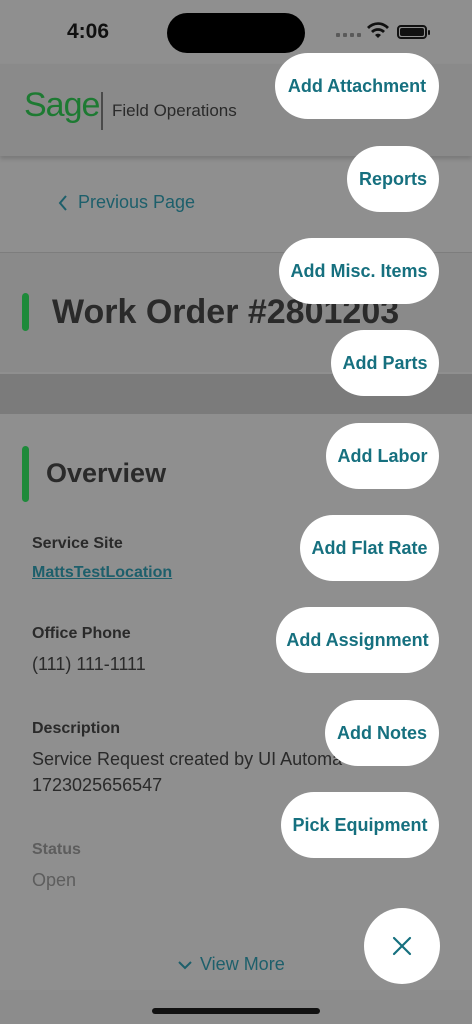 Image resolution: width=472 pixels, height=1024 pixels. Describe the element at coordinates (62, 105) in the screenshot. I see `sage-logo: Sage` at that location.